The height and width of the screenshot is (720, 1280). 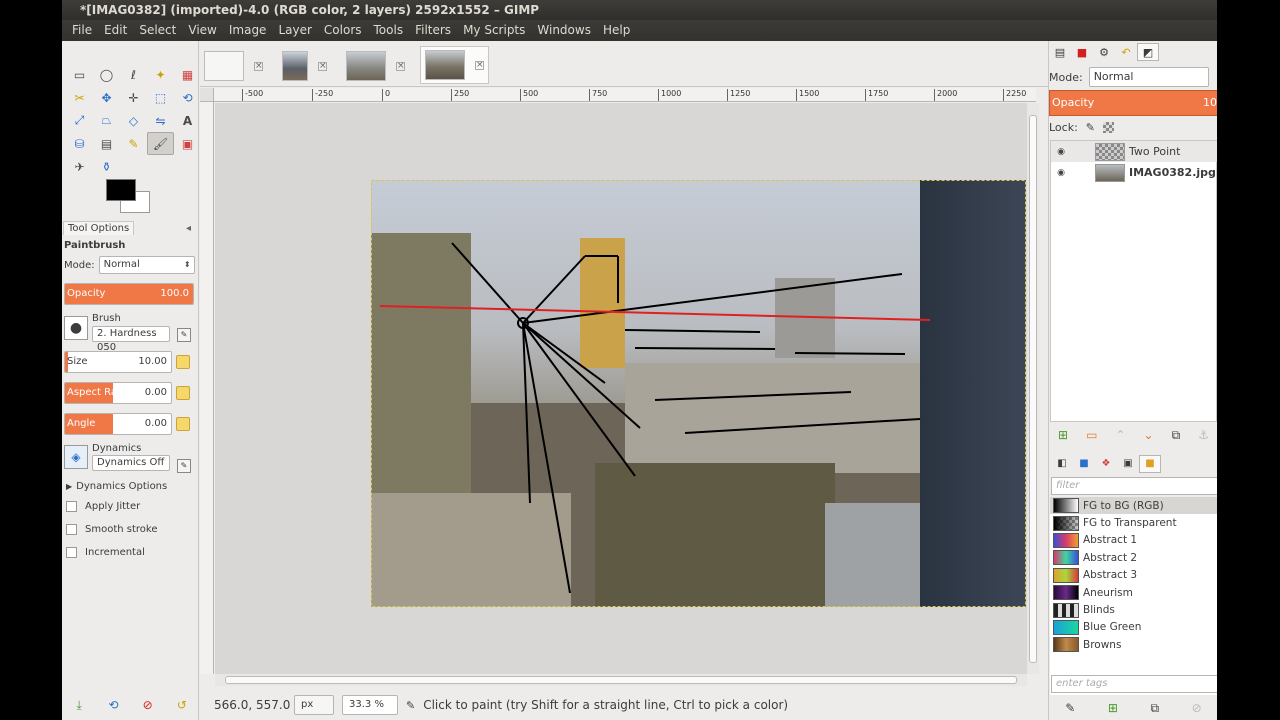 I want to click on text-icon: A, so click(x=187, y=120).